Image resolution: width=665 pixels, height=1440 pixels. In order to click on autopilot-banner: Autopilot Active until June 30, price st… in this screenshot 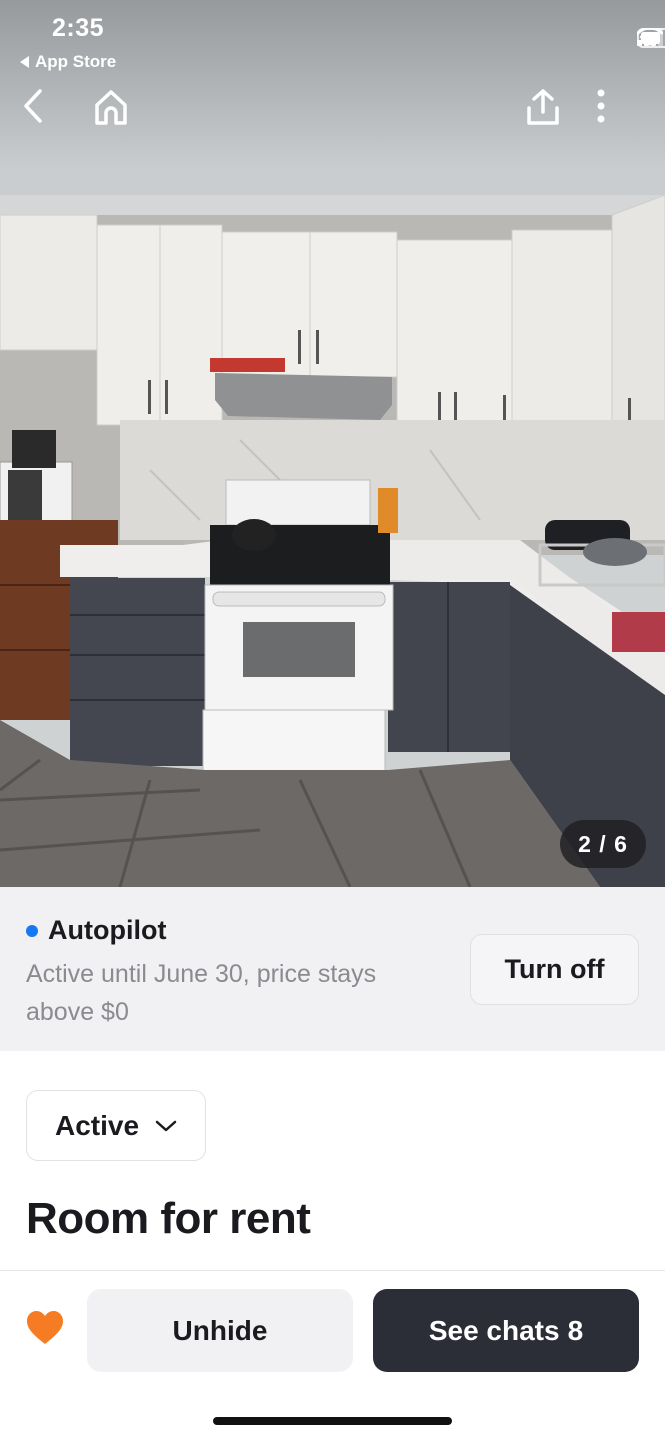, I will do `click(332, 969)`.